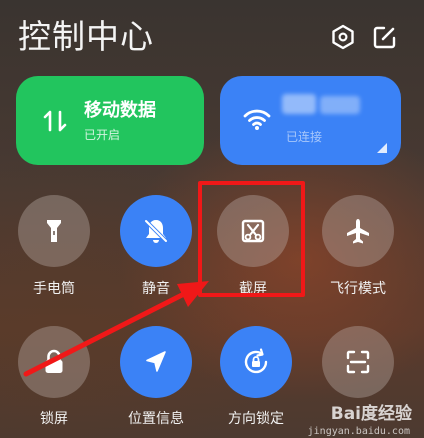 The image size is (424, 438). What do you see at coordinates (371, 414) in the screenshot?
I see `watermark-brand: Bai度经验` at bounding box center [371, 414].